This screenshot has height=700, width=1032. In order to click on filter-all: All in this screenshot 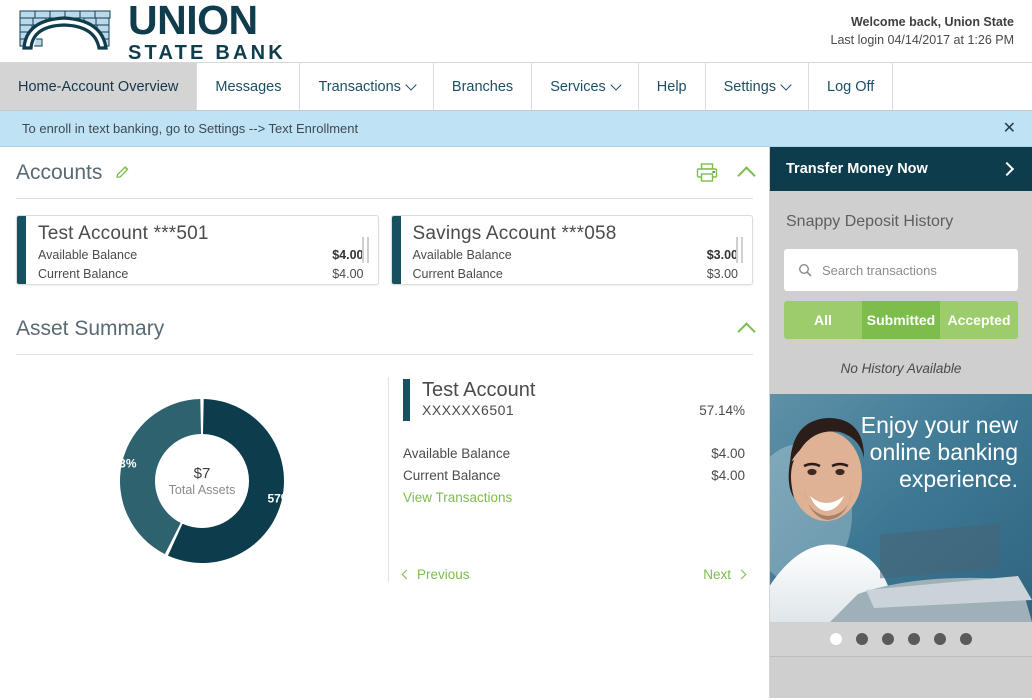, I will do `click(823, 320)`.